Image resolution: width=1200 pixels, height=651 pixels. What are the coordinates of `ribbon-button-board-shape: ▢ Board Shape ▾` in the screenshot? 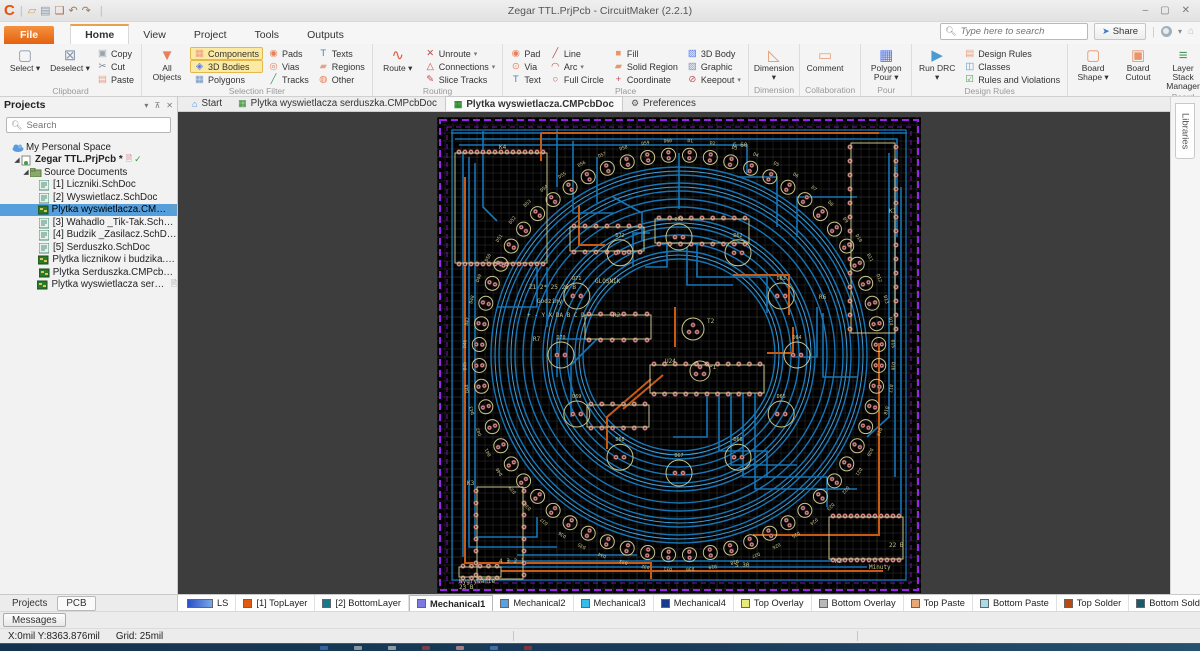 It's located at (1093, 68).